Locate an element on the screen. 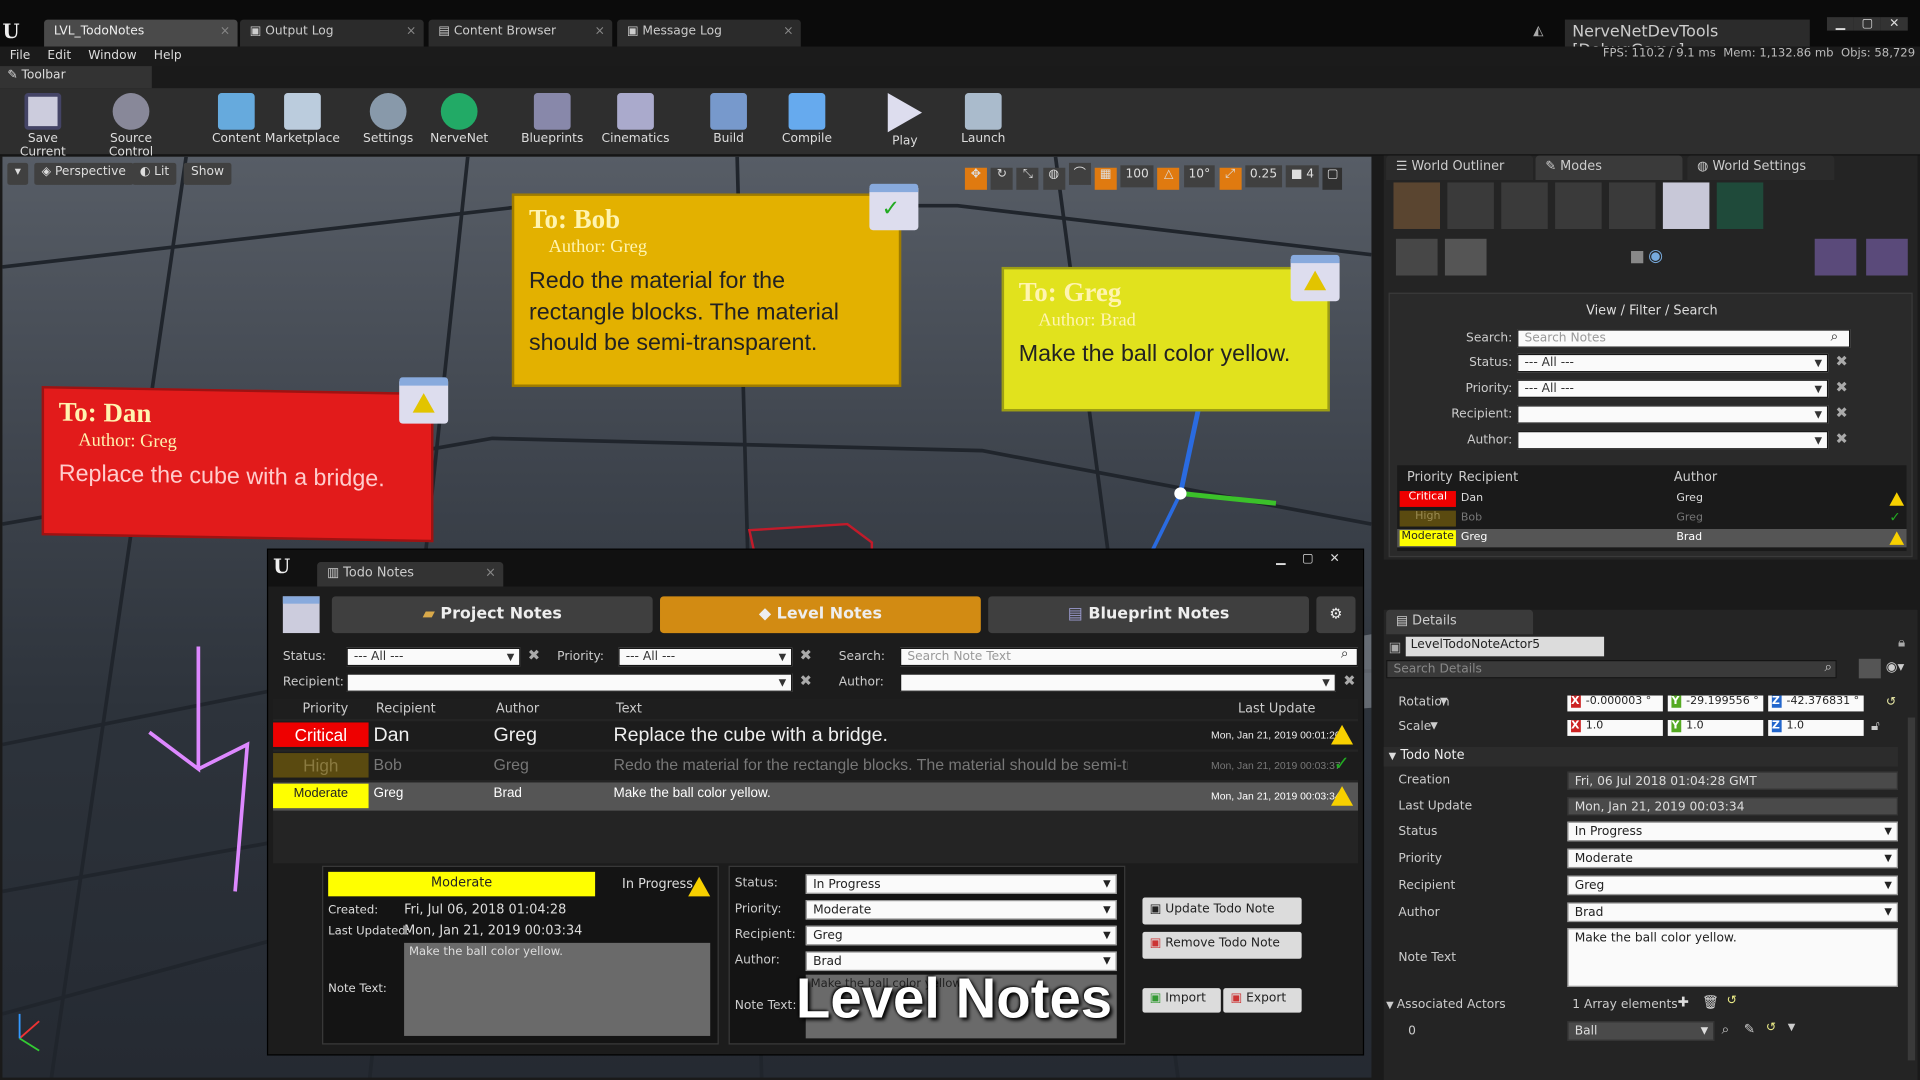  property-matrix-icon is located at coordinates (1869, 668).